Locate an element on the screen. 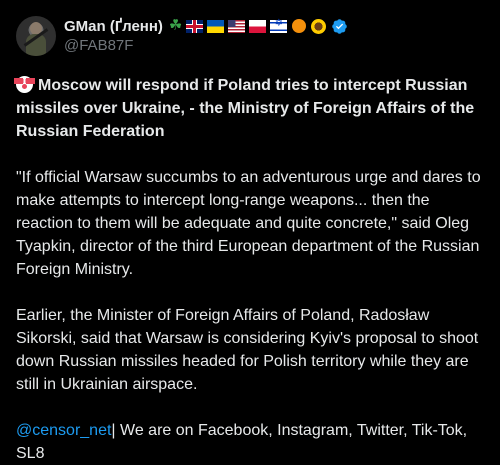 The height and width of the screenshot is (465, 500). flag-uk-icon is located at coordinates (195, 26).